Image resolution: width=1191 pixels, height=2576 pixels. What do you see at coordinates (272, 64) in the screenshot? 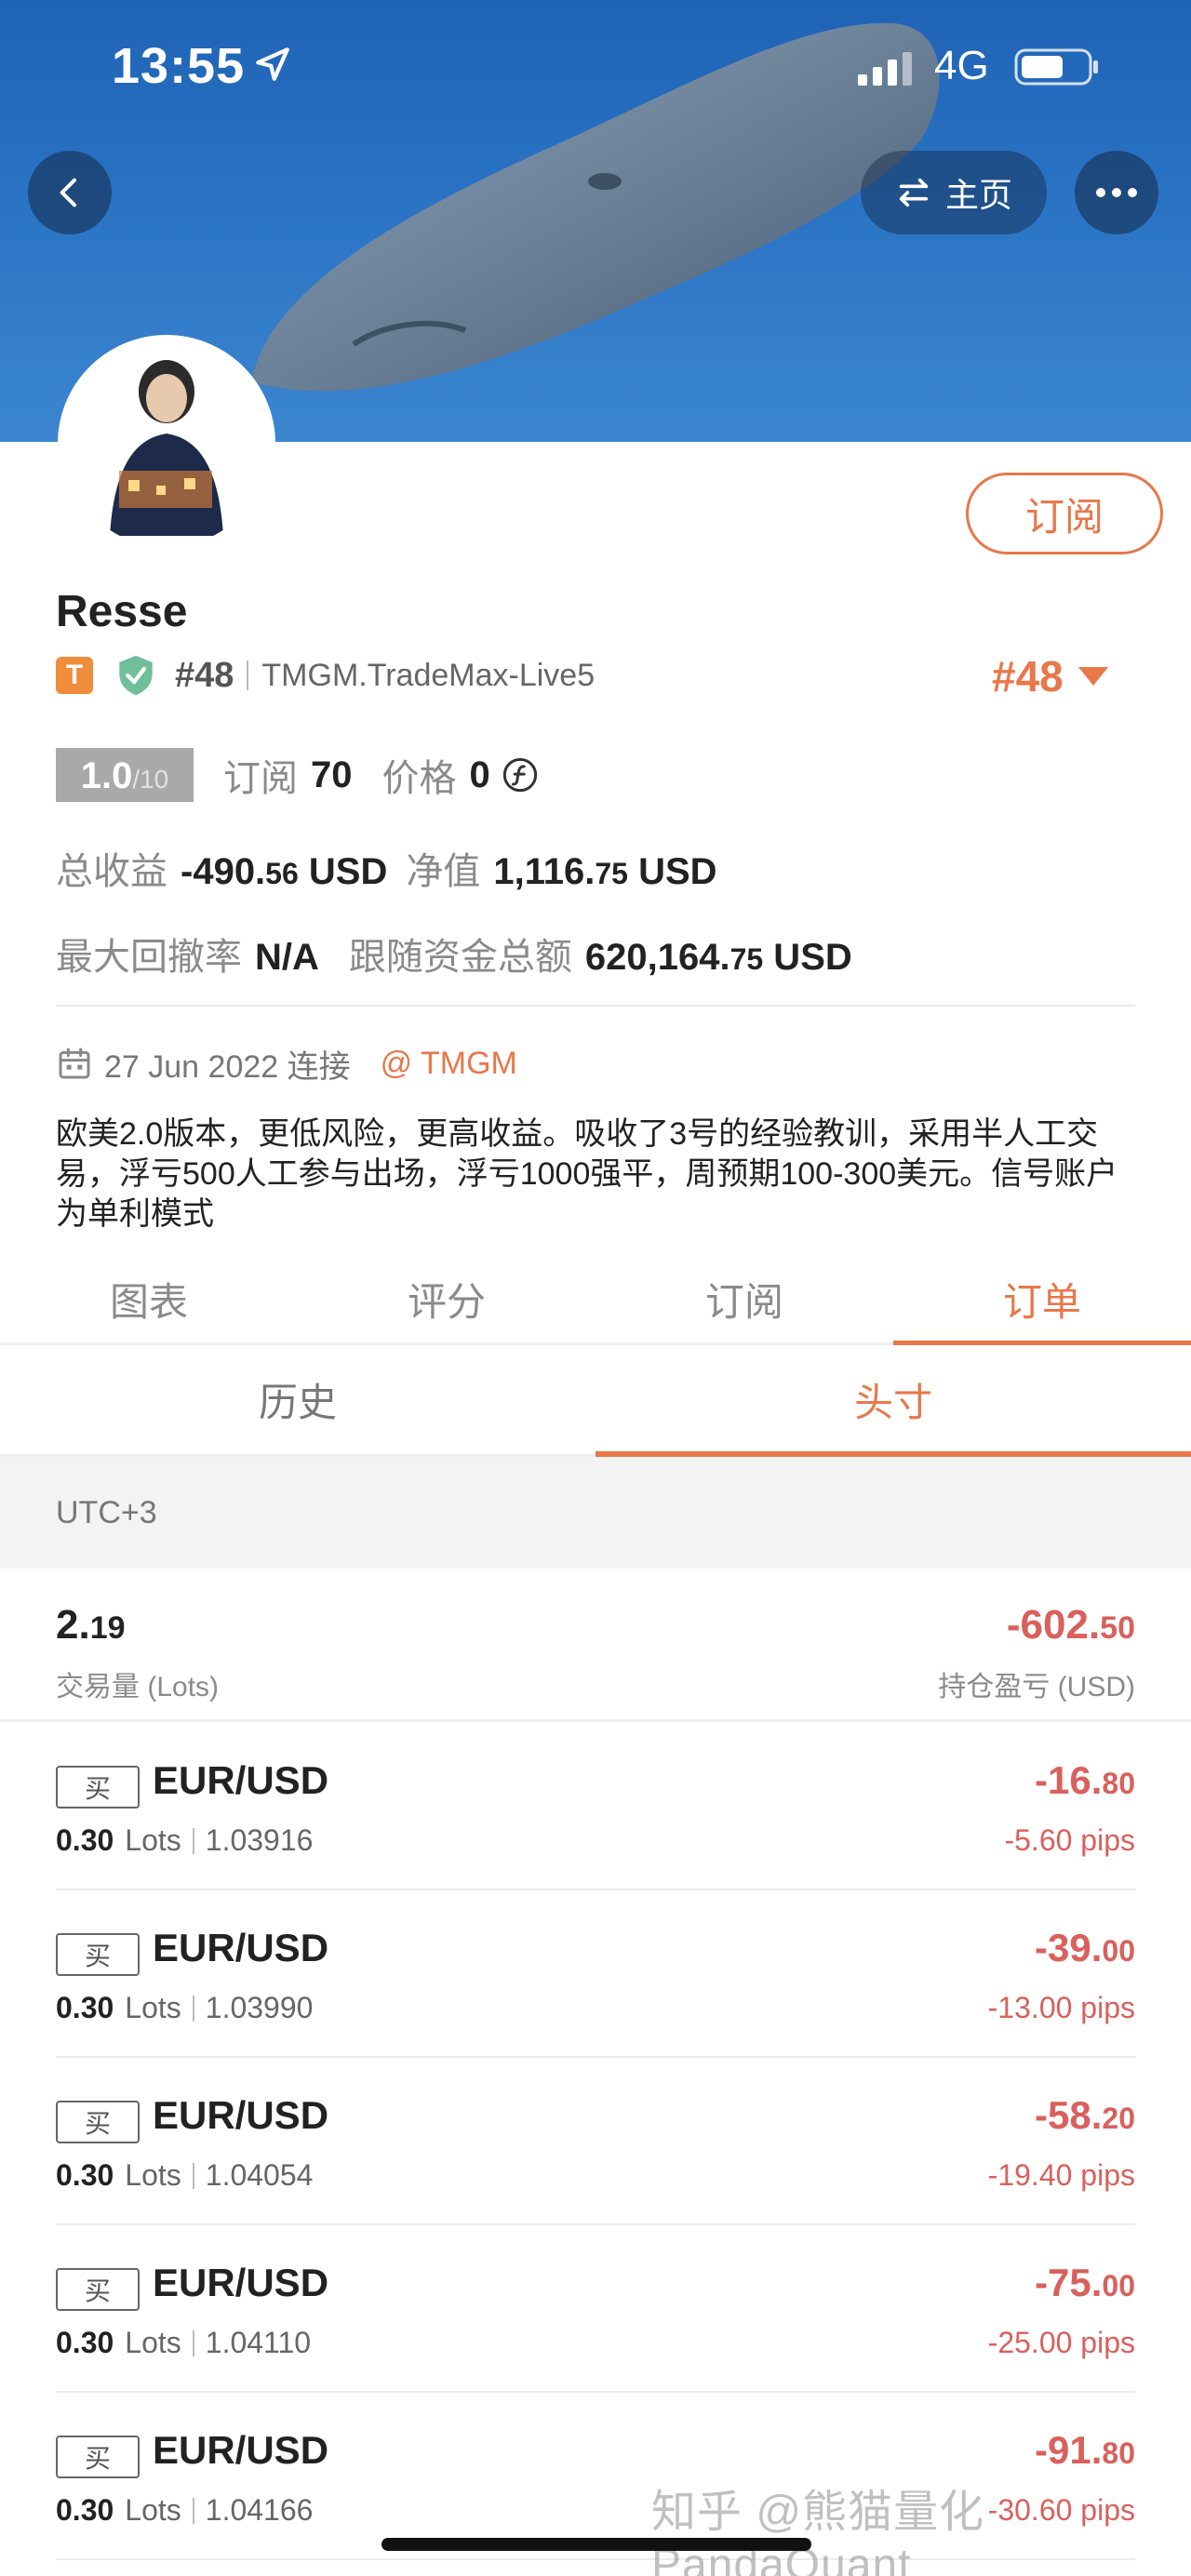
I see `location-arrow-icon` at bounding box center [272, 64].